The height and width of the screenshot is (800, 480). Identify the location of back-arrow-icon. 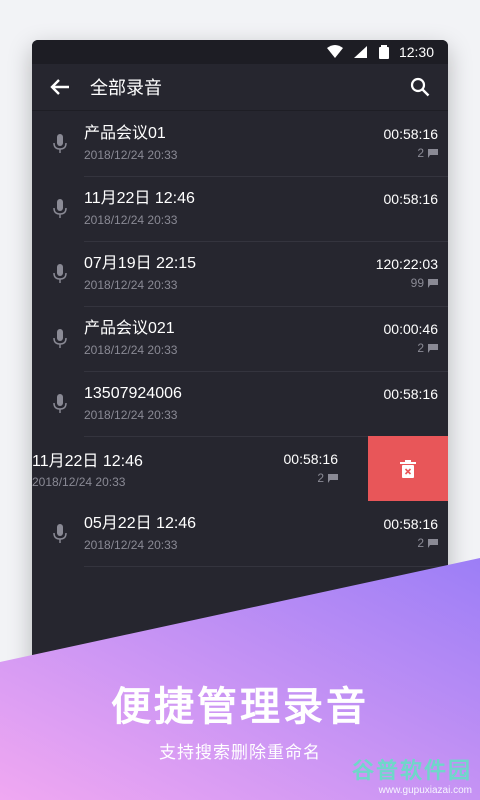
(60, 87).